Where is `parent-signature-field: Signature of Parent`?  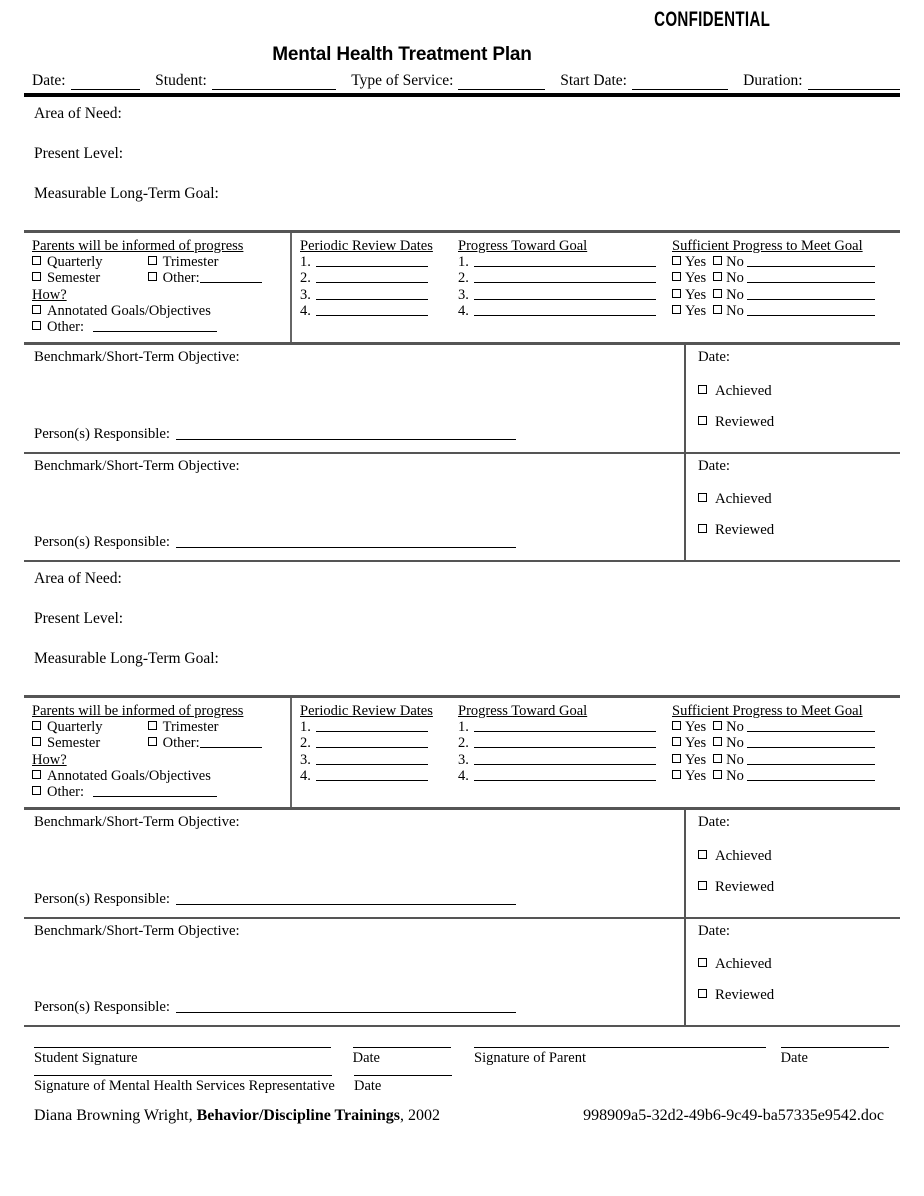
parent-signature-field: Signature of Parent is located at coordinates (627, 1058).